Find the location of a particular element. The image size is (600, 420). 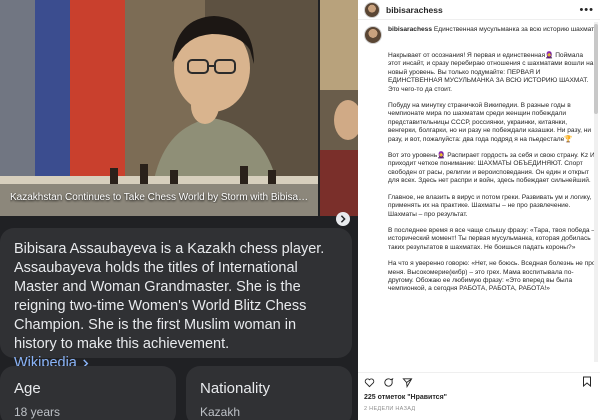

chevron-right-icon is located at coordinates (343, 219).